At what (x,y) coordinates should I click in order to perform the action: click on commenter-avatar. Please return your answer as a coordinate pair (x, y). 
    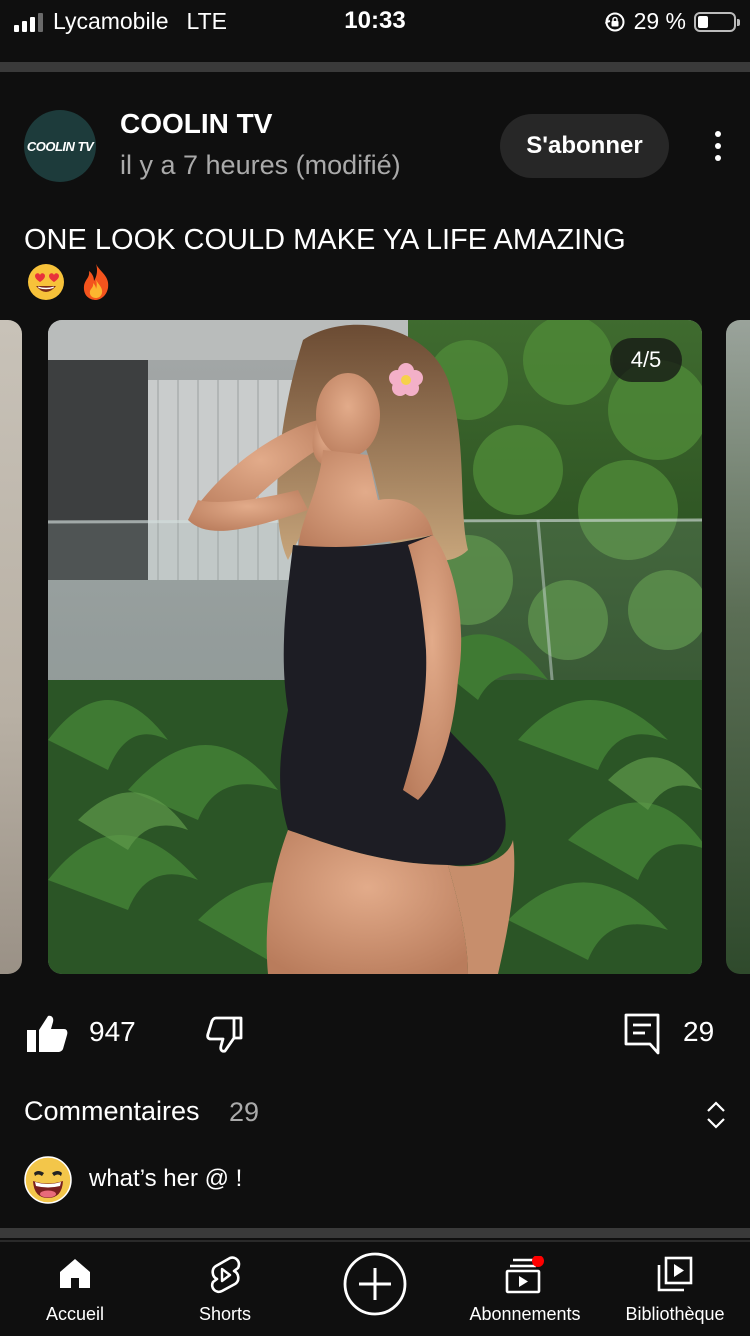
    Looking at the image, I should click on (48, 1180).